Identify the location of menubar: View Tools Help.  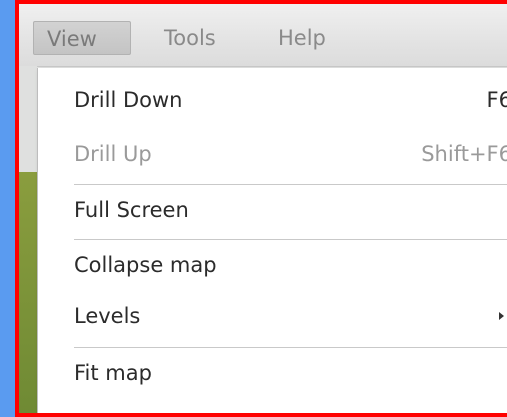
(263, 35).